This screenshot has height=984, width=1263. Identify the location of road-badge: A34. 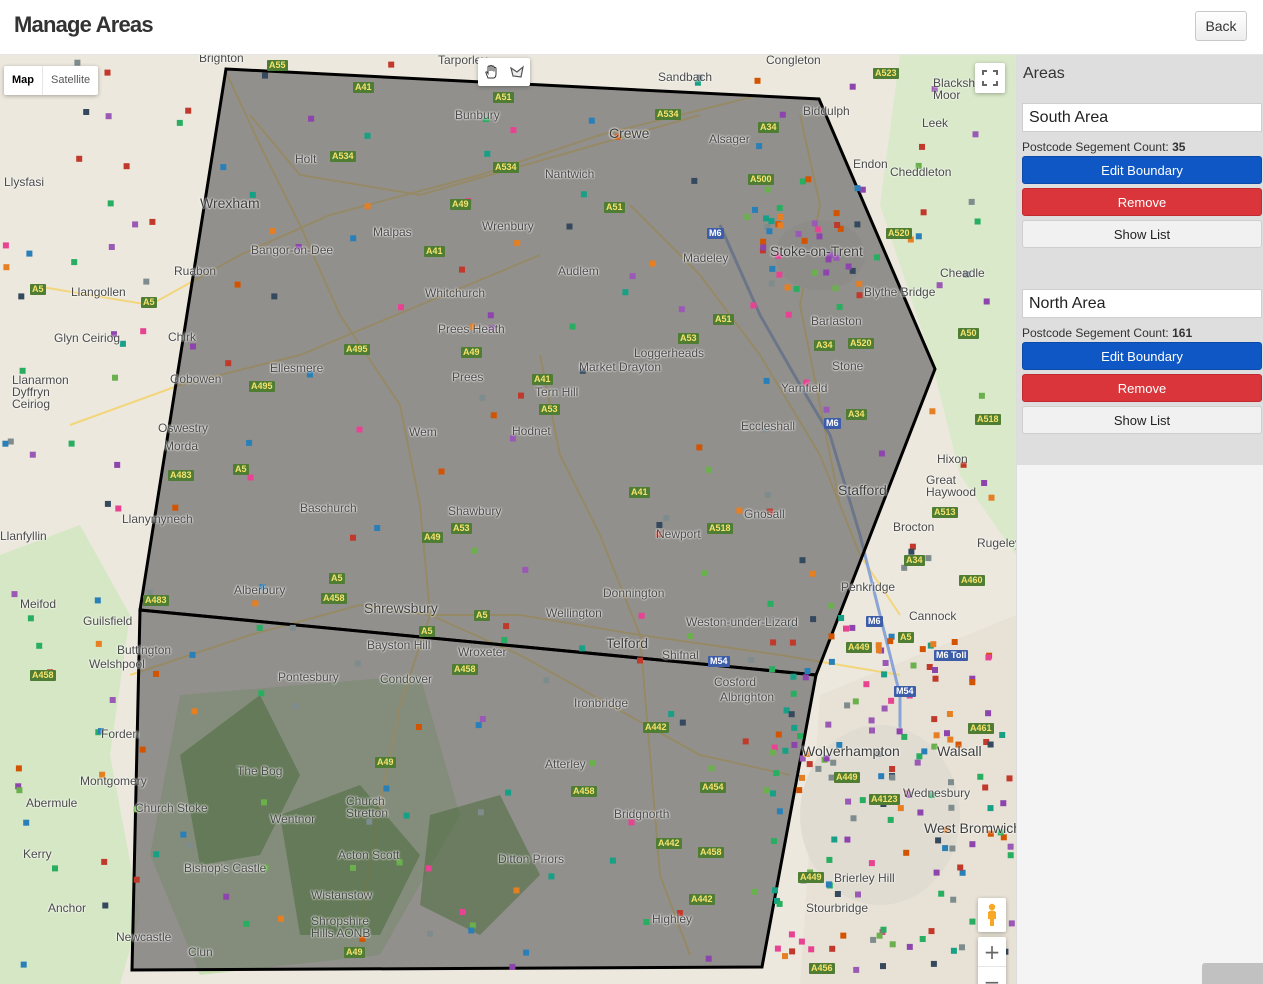
(768, 127).